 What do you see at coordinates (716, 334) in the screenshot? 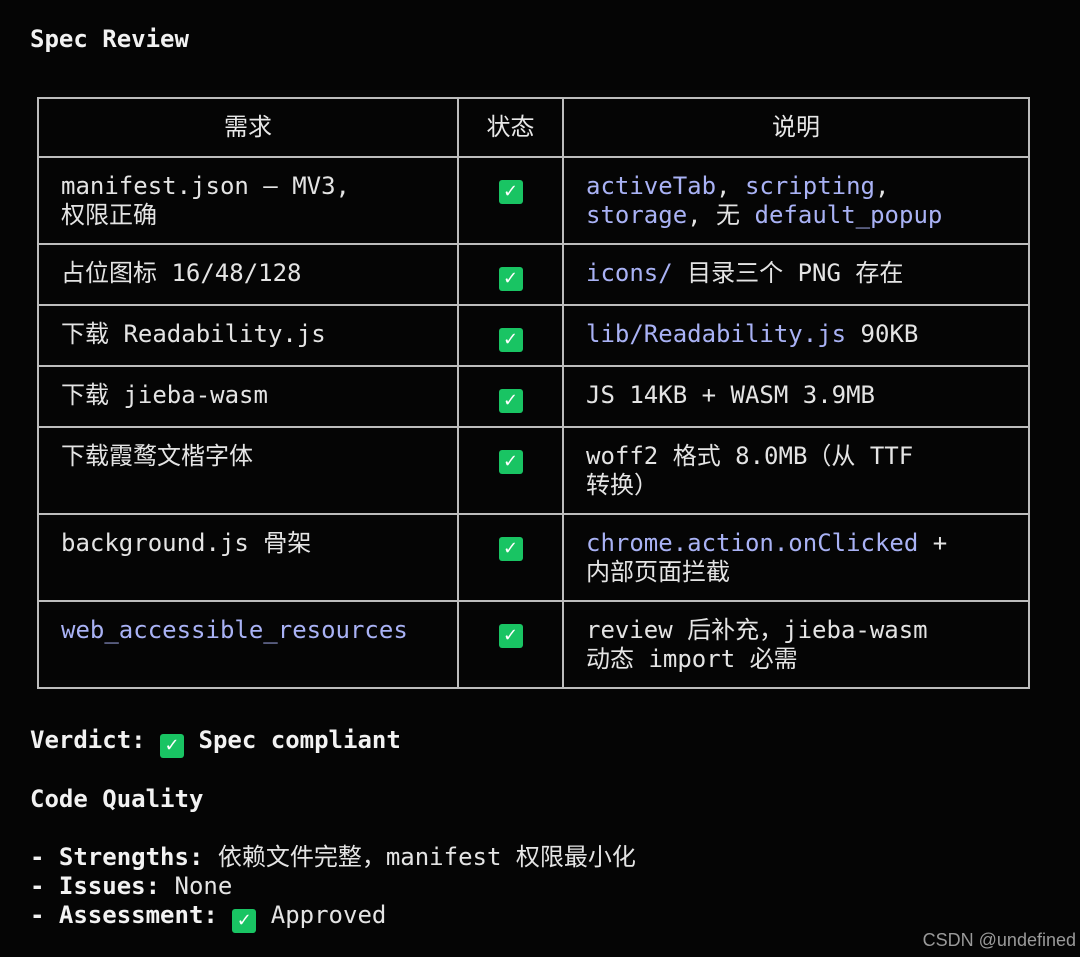
I see `code-text: lib/Readability.js` at bounding box center [716, 334].